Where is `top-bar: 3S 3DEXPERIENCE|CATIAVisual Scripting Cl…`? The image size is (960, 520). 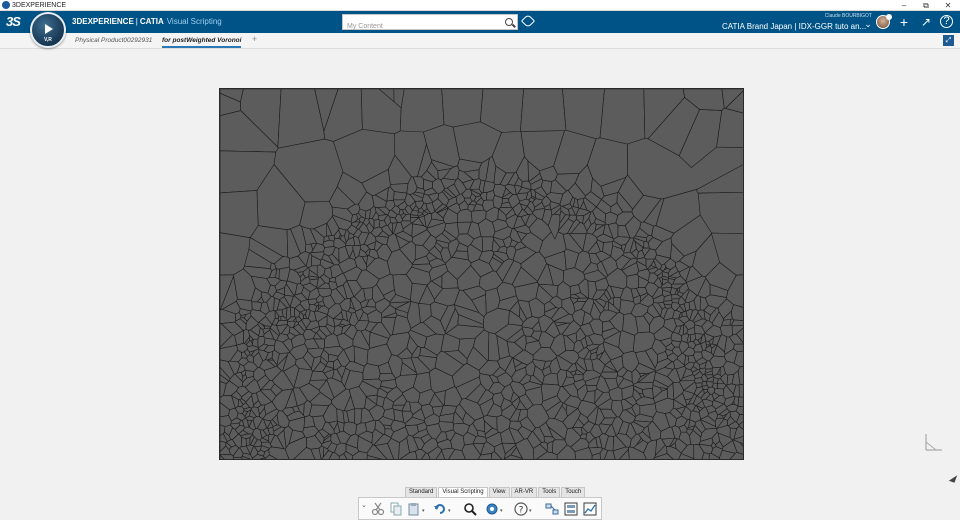
top-bar: 3S 3DEXPERIENCE|CATIAVisual Scripting Cl… is located at coordinates (480, 22).